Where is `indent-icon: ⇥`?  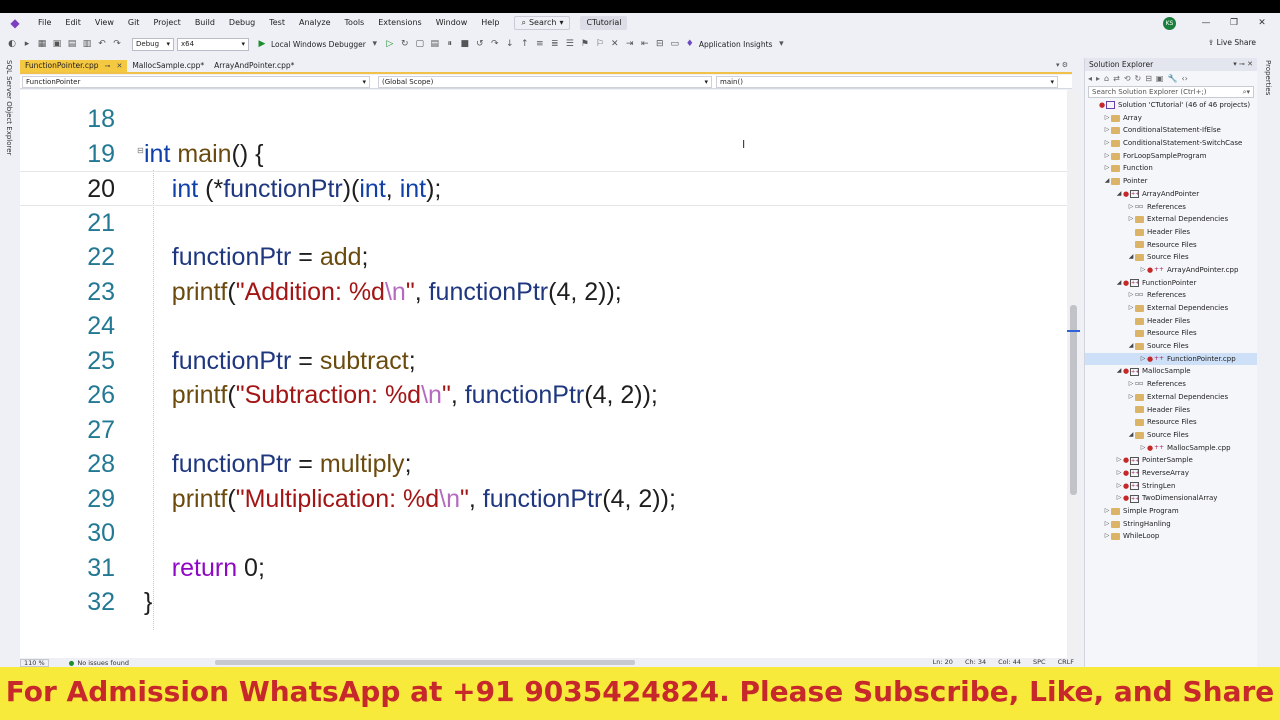
indent-icon: ⇥ is located at coordinates (630, 44).